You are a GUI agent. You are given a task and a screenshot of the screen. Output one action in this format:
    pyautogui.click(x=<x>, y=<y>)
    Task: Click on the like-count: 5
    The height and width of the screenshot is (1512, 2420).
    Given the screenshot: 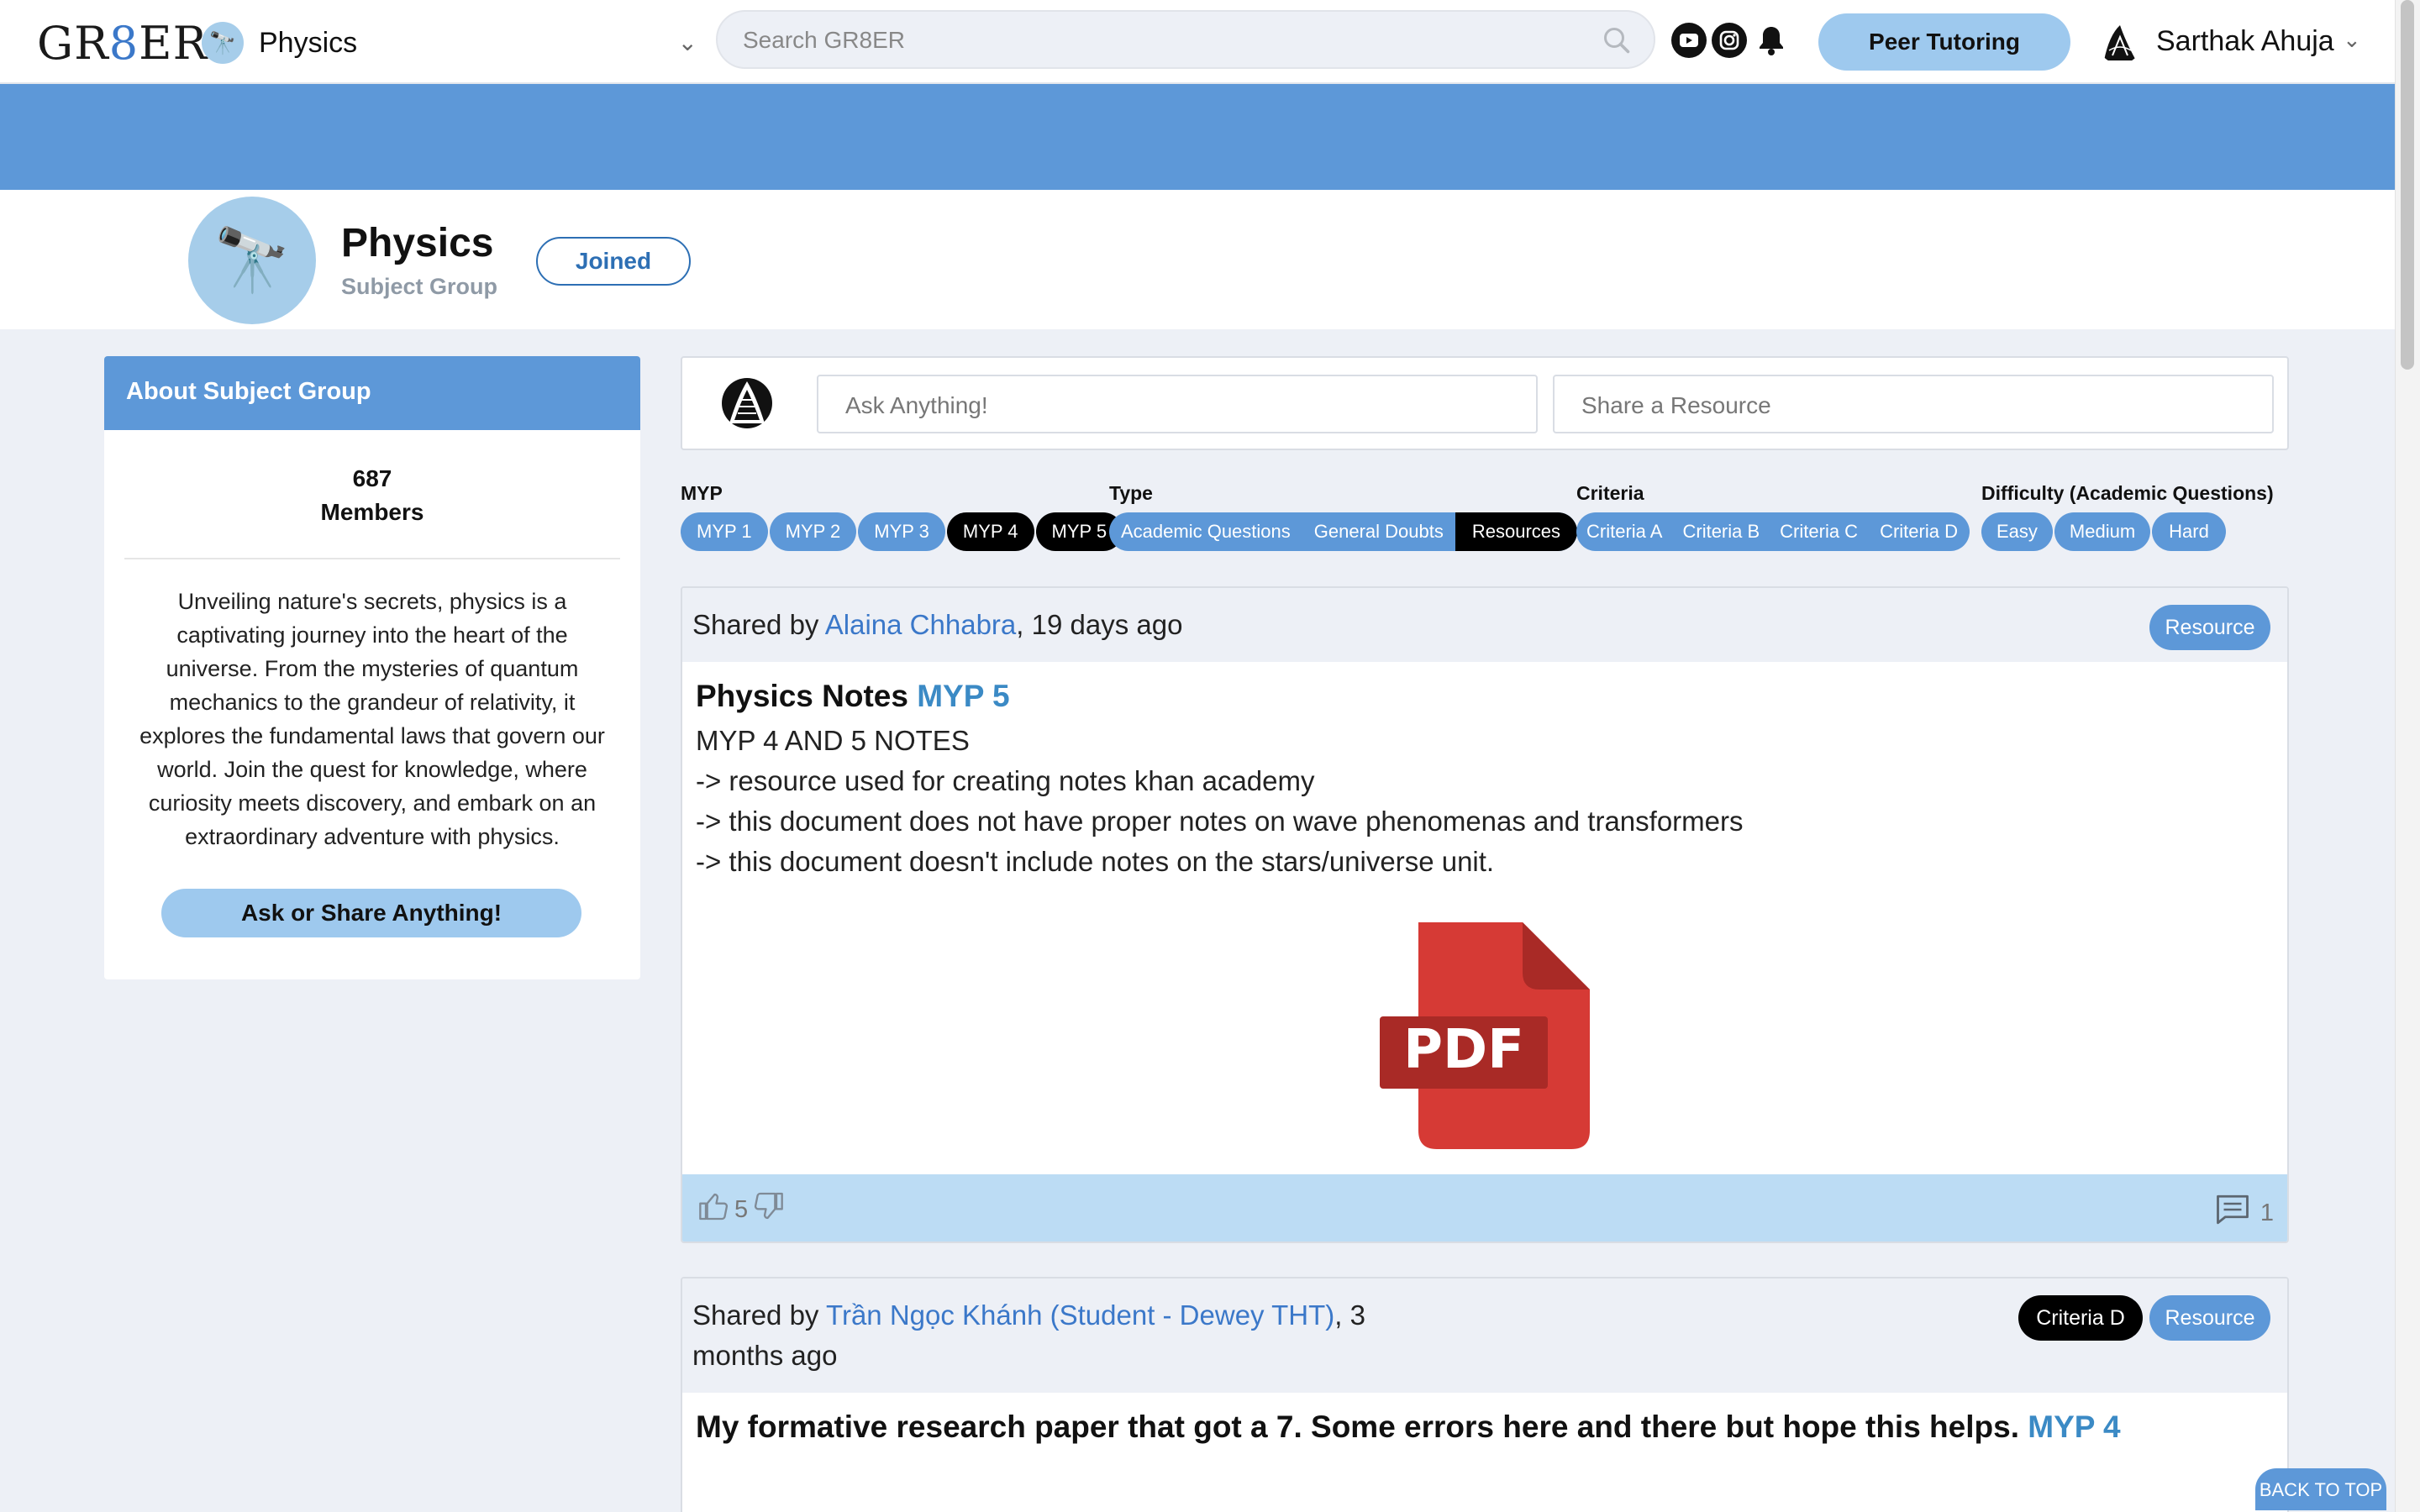 What is the action you would take?
    pyautogui.click(x=741, y=1209)
    